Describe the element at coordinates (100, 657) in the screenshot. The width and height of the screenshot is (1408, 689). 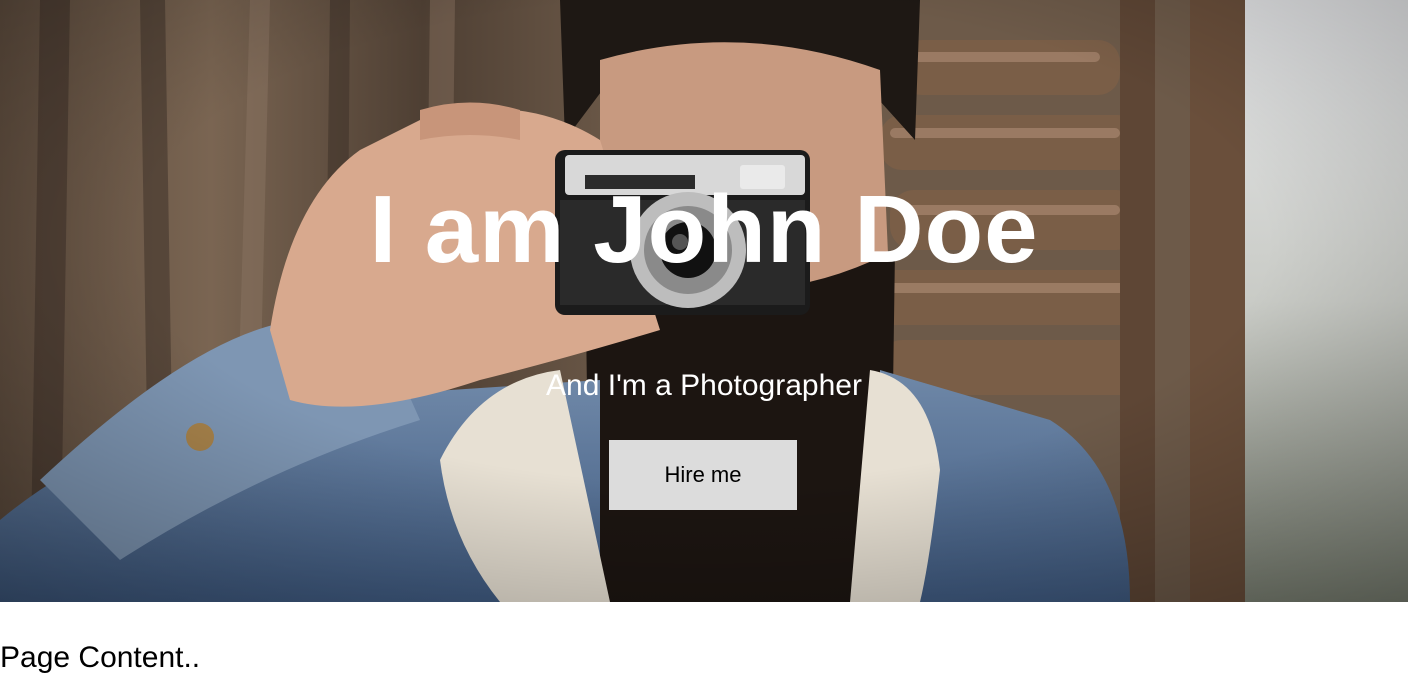
I see `page-content-text: Page Content..` at that location.